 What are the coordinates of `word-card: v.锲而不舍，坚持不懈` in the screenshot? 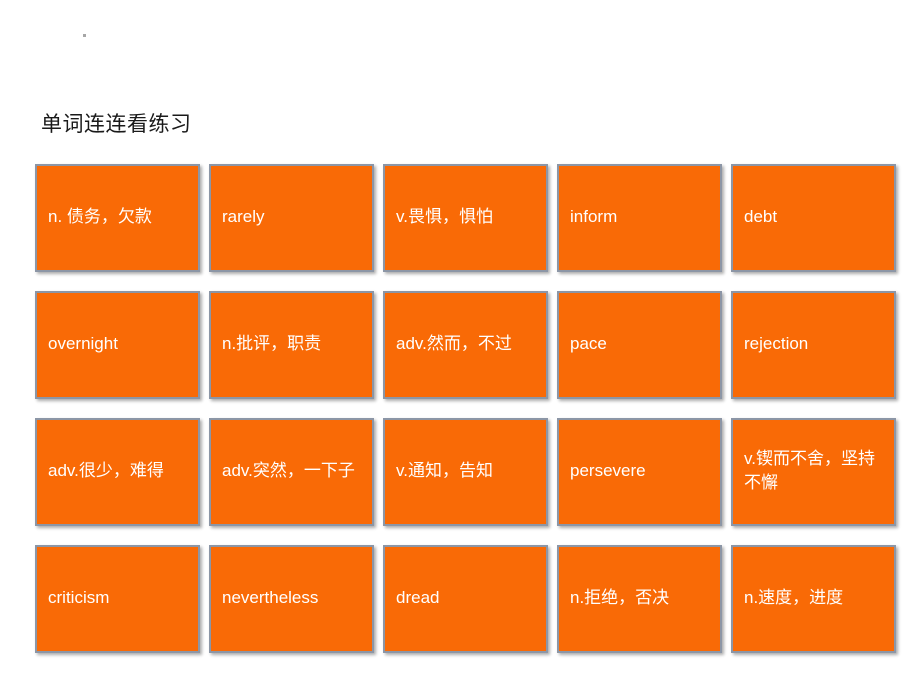 It's located at (813, 472).